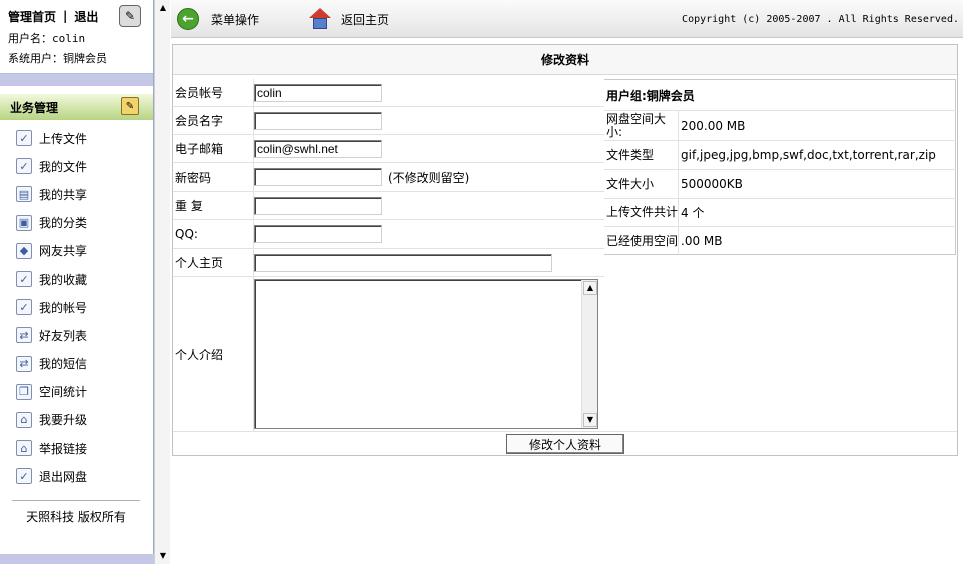  I want to click on email-field, so click(318, 148).